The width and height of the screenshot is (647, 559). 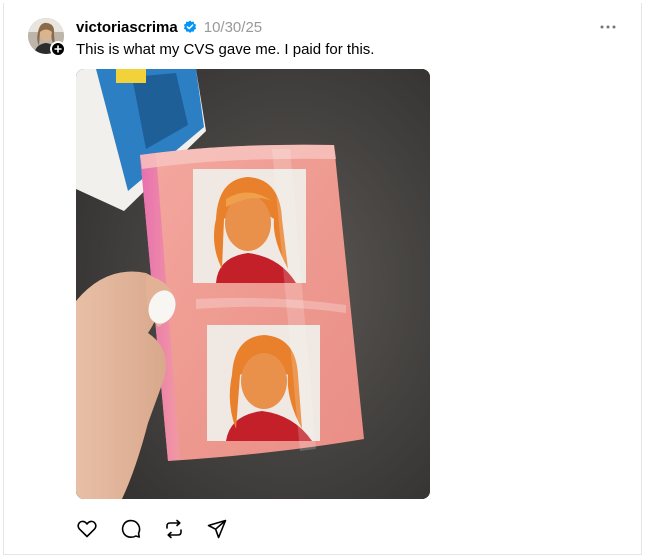 What do you see at coordinates (58, 49) in the screenshot?
I see `follow-plus-icon` at bounding box center [58, 49].